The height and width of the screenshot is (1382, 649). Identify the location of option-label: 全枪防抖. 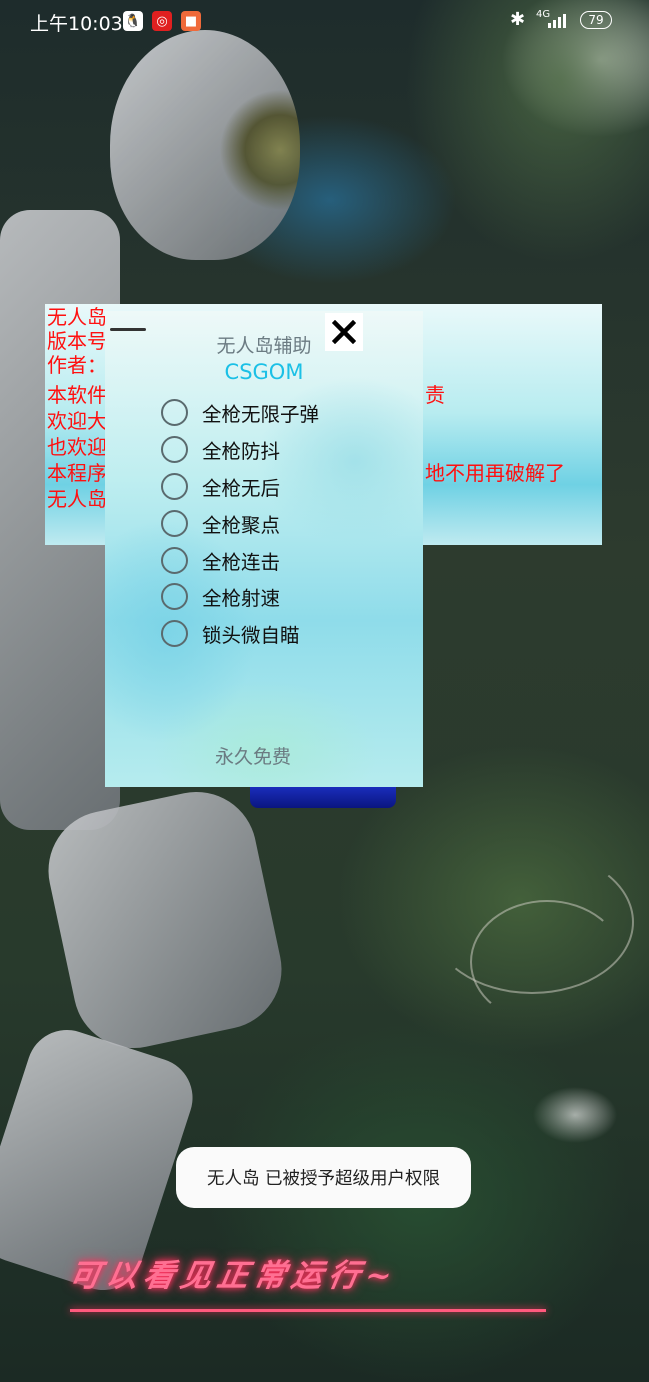
(241, 451).